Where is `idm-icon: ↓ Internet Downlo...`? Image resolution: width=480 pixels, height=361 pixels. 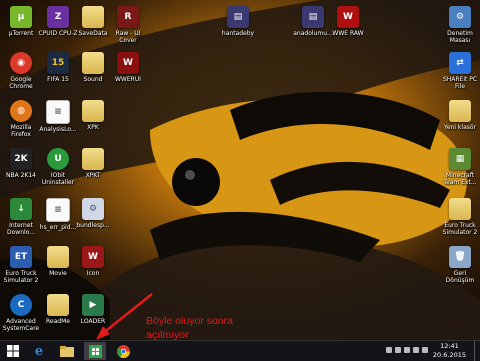 idm-icon: ↓ Internet Downlo... is located at coordinates (21, 217).